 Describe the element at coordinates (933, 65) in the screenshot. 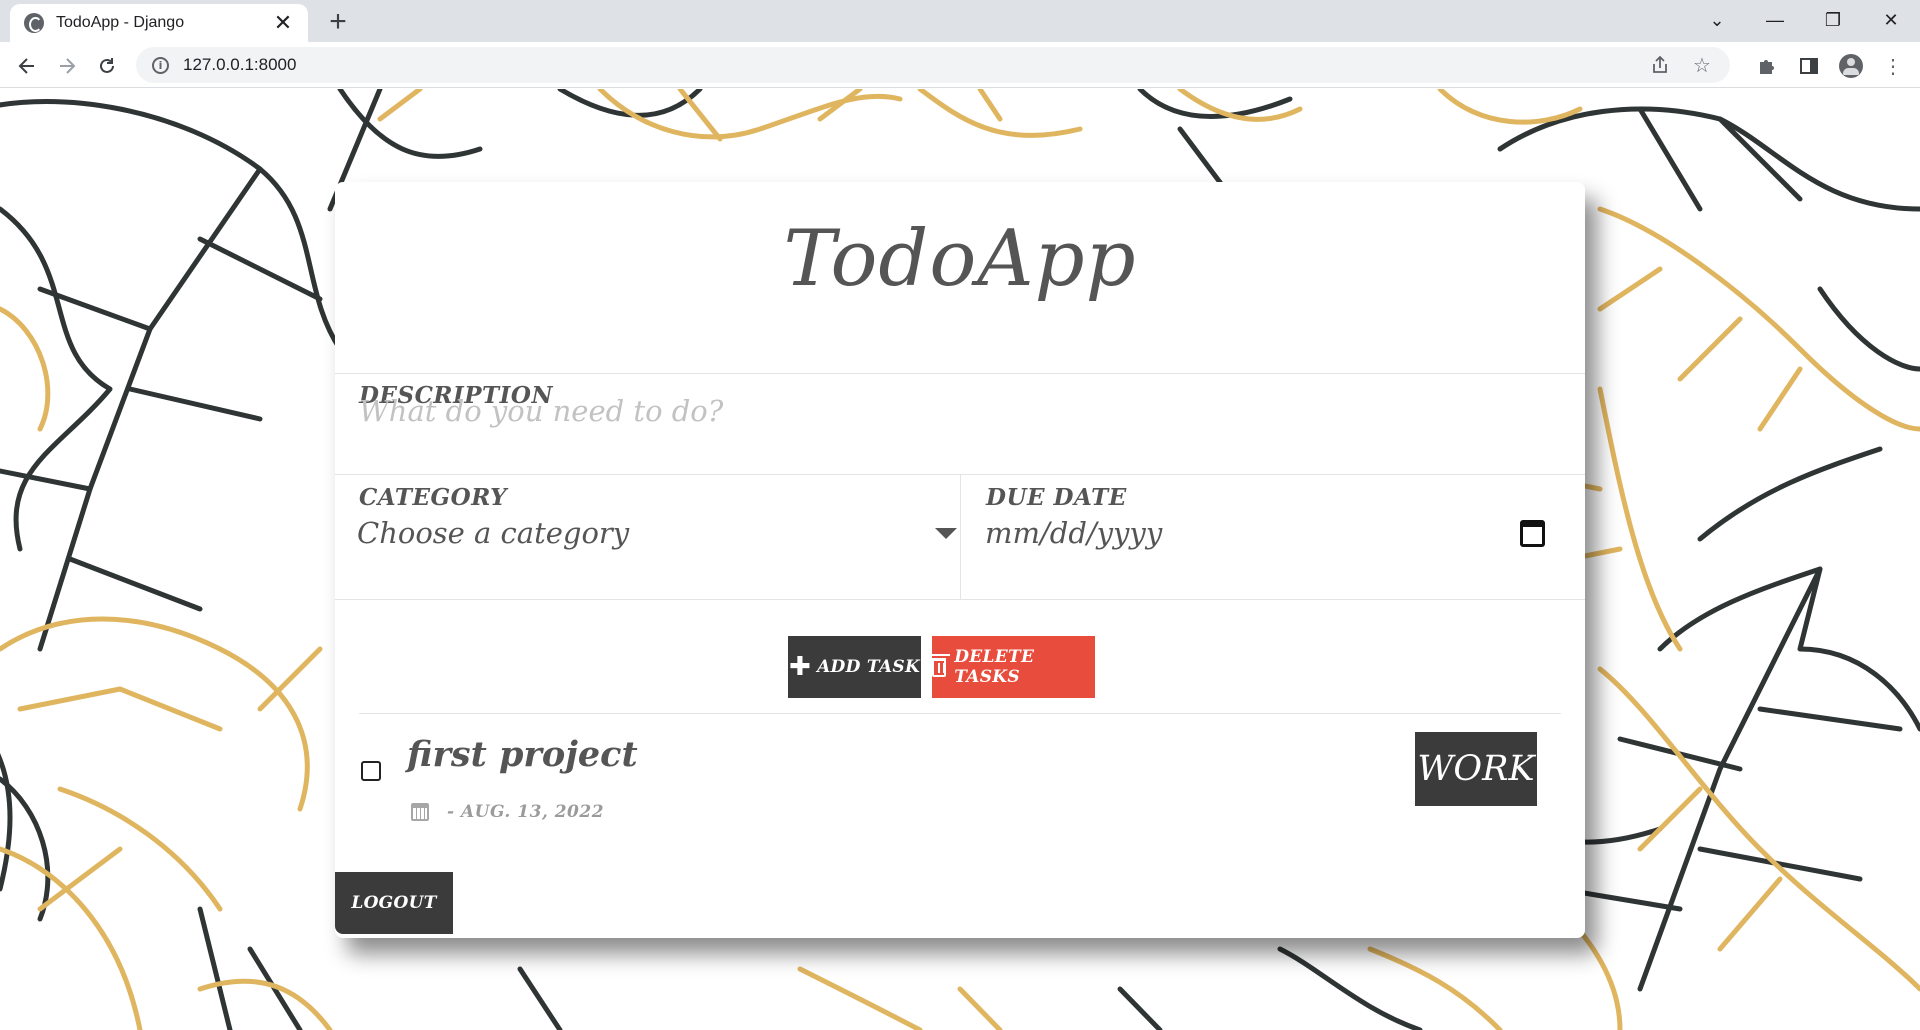

I see `address-bar: i 127.0.0.1:8000 ☆` at that location.